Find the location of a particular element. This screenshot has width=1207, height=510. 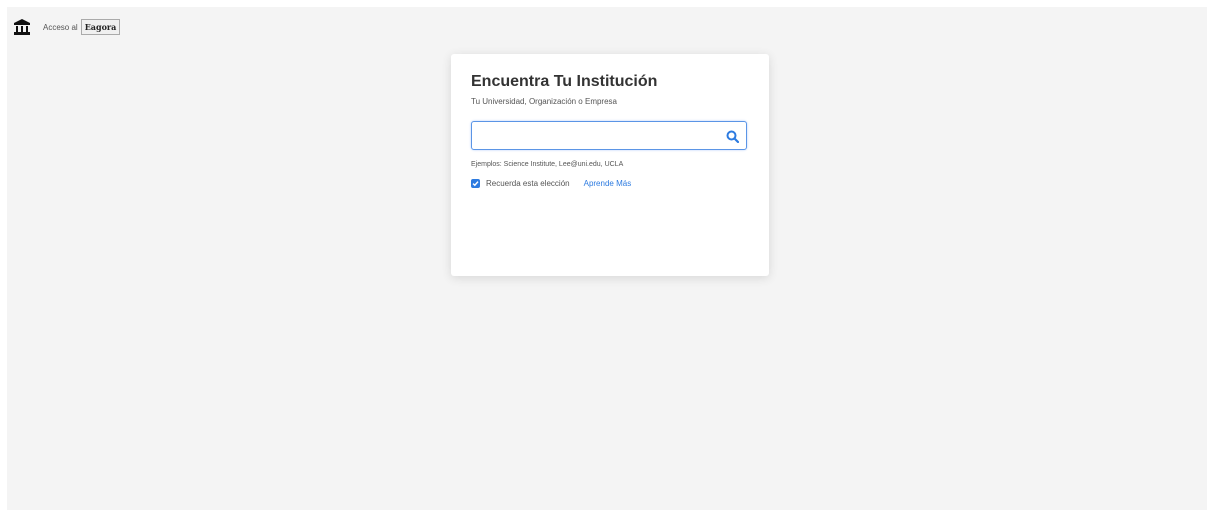

search-box is located at coordinates (609, 135).